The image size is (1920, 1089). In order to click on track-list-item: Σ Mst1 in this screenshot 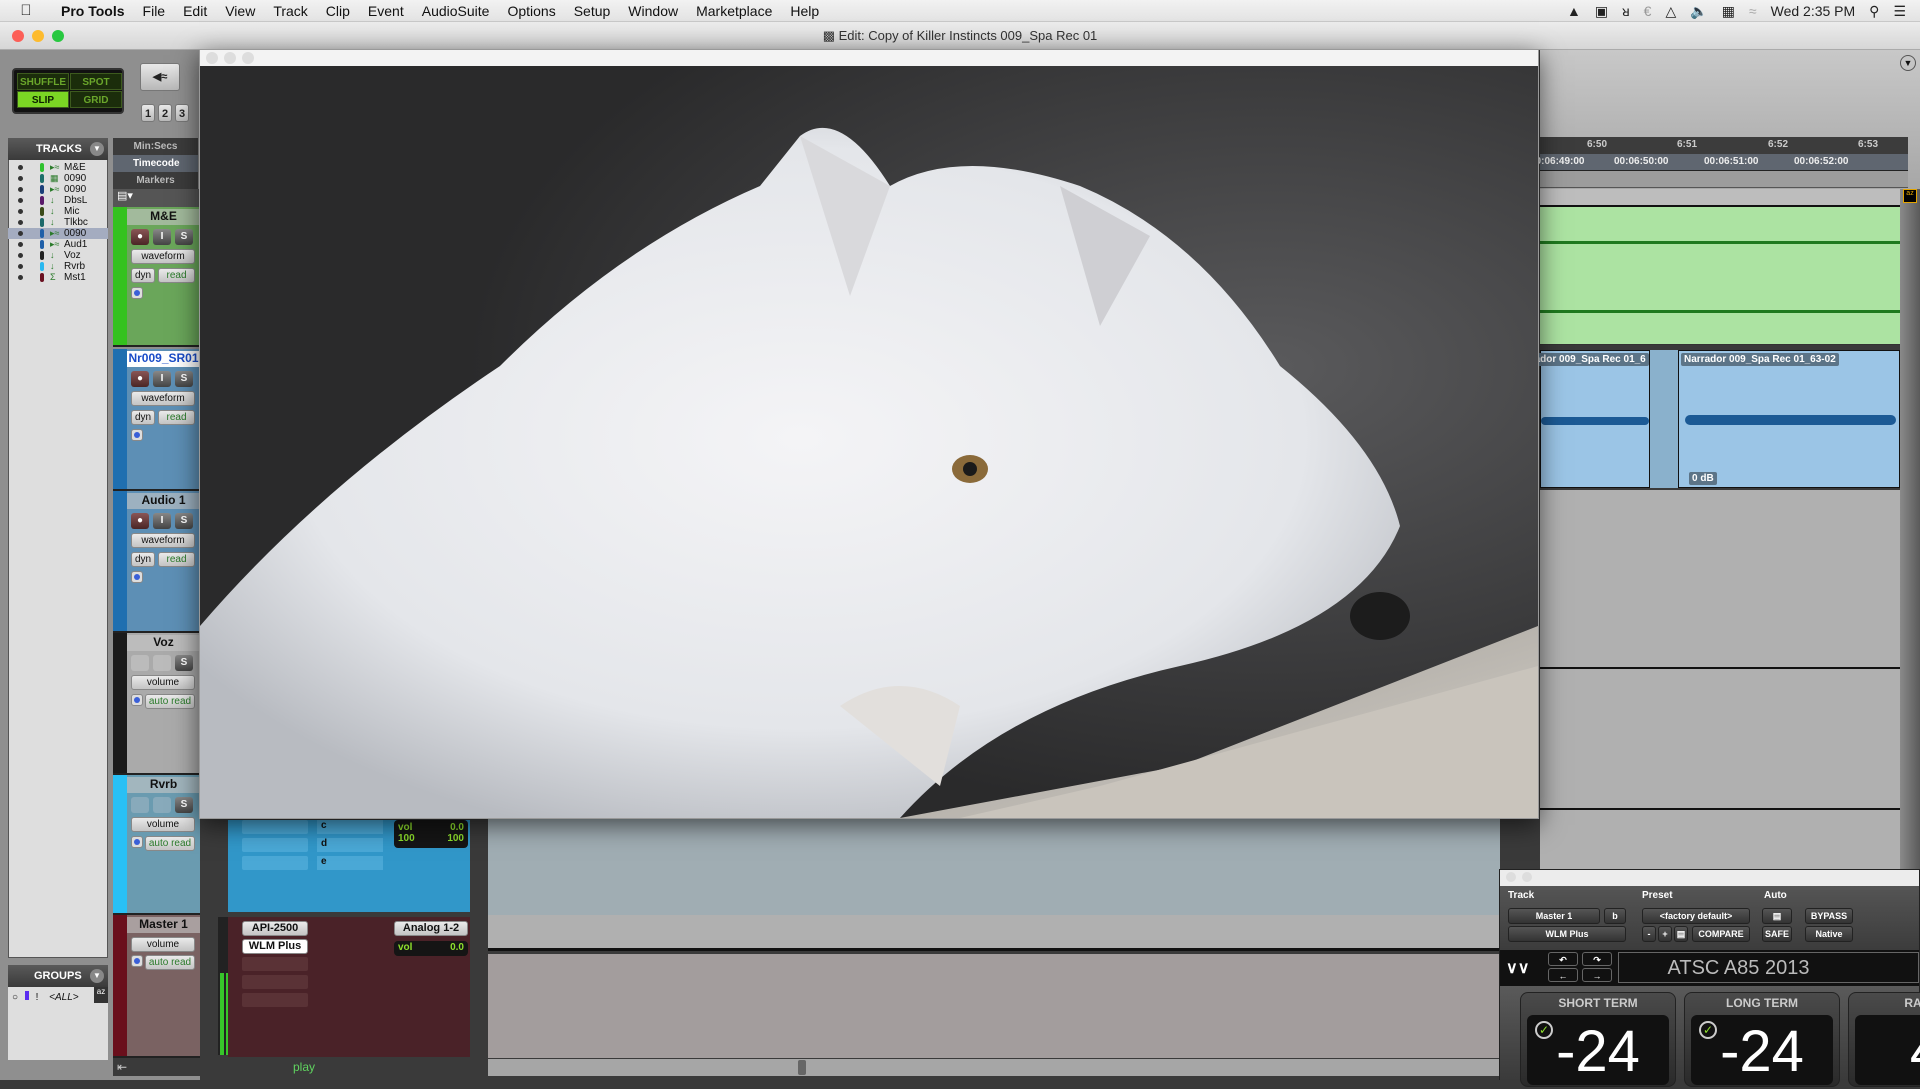, I will do `click(58, 277)`.